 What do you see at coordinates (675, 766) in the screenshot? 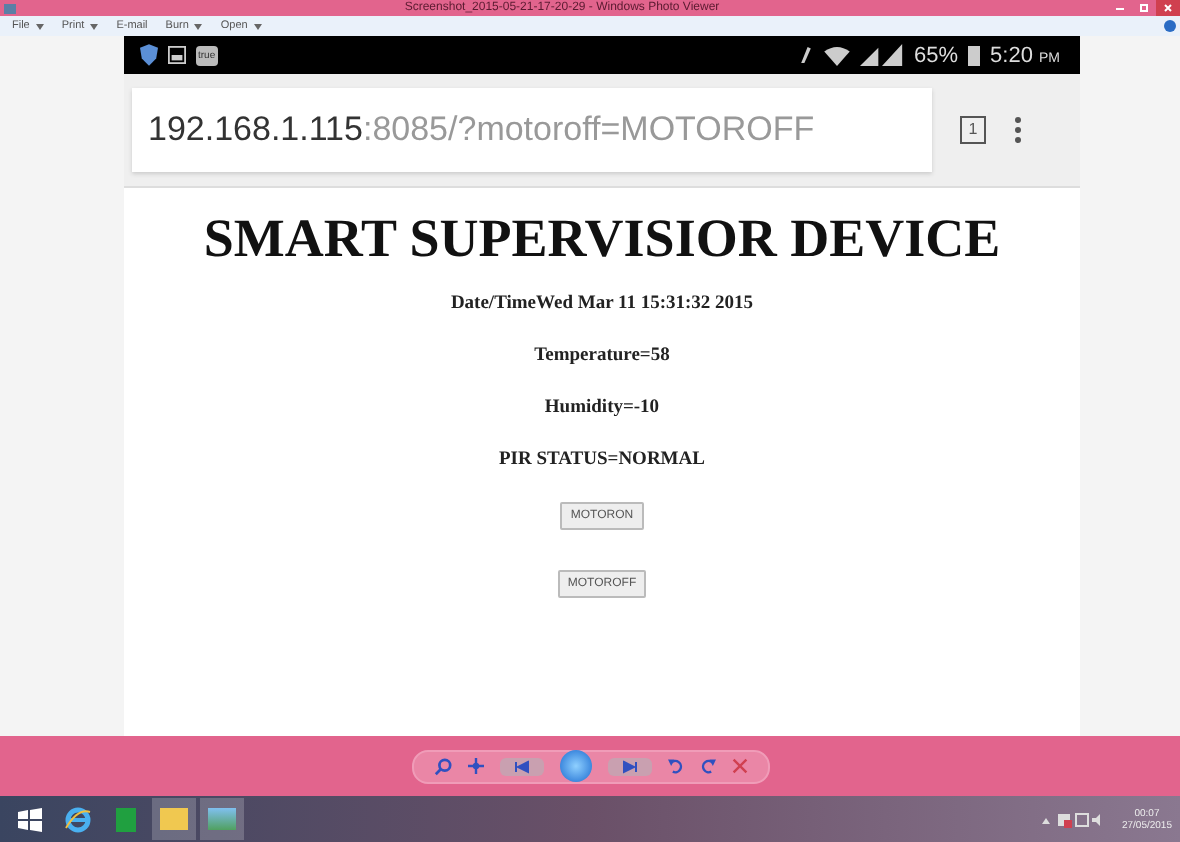
I see `rotate-left-icon` at bounding box center [675, 766].